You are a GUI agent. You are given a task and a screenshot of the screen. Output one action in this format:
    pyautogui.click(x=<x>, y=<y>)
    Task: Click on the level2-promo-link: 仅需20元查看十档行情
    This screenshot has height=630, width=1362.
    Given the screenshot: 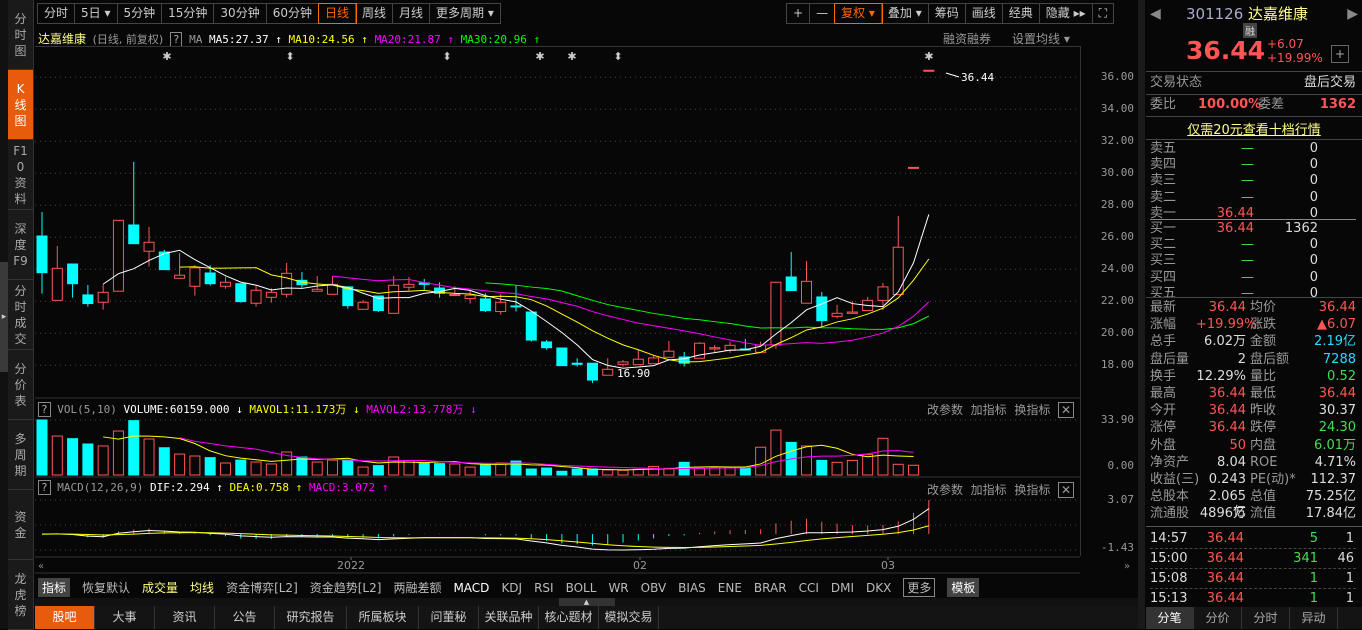 What is the action you would take?
    pyautogui.click(x=1254, y=128)
    